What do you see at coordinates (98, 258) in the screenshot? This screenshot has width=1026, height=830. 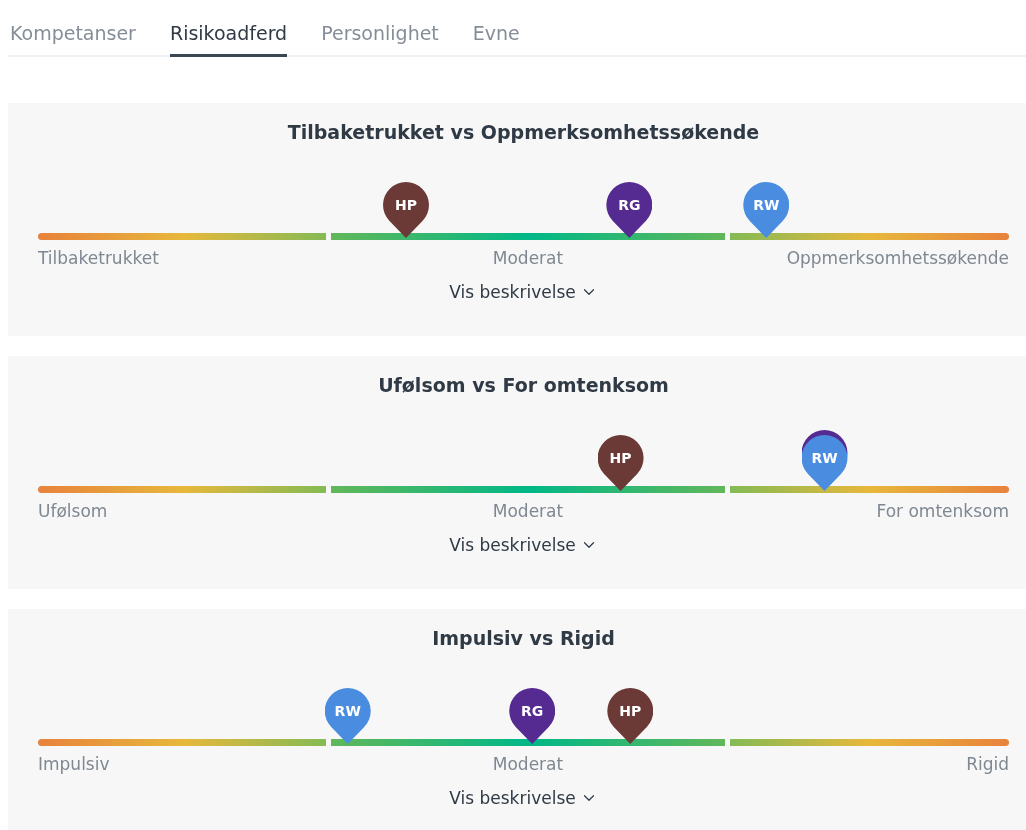 I see `scale-label: Tilbaketrukket` at bounding box center [98, 258].